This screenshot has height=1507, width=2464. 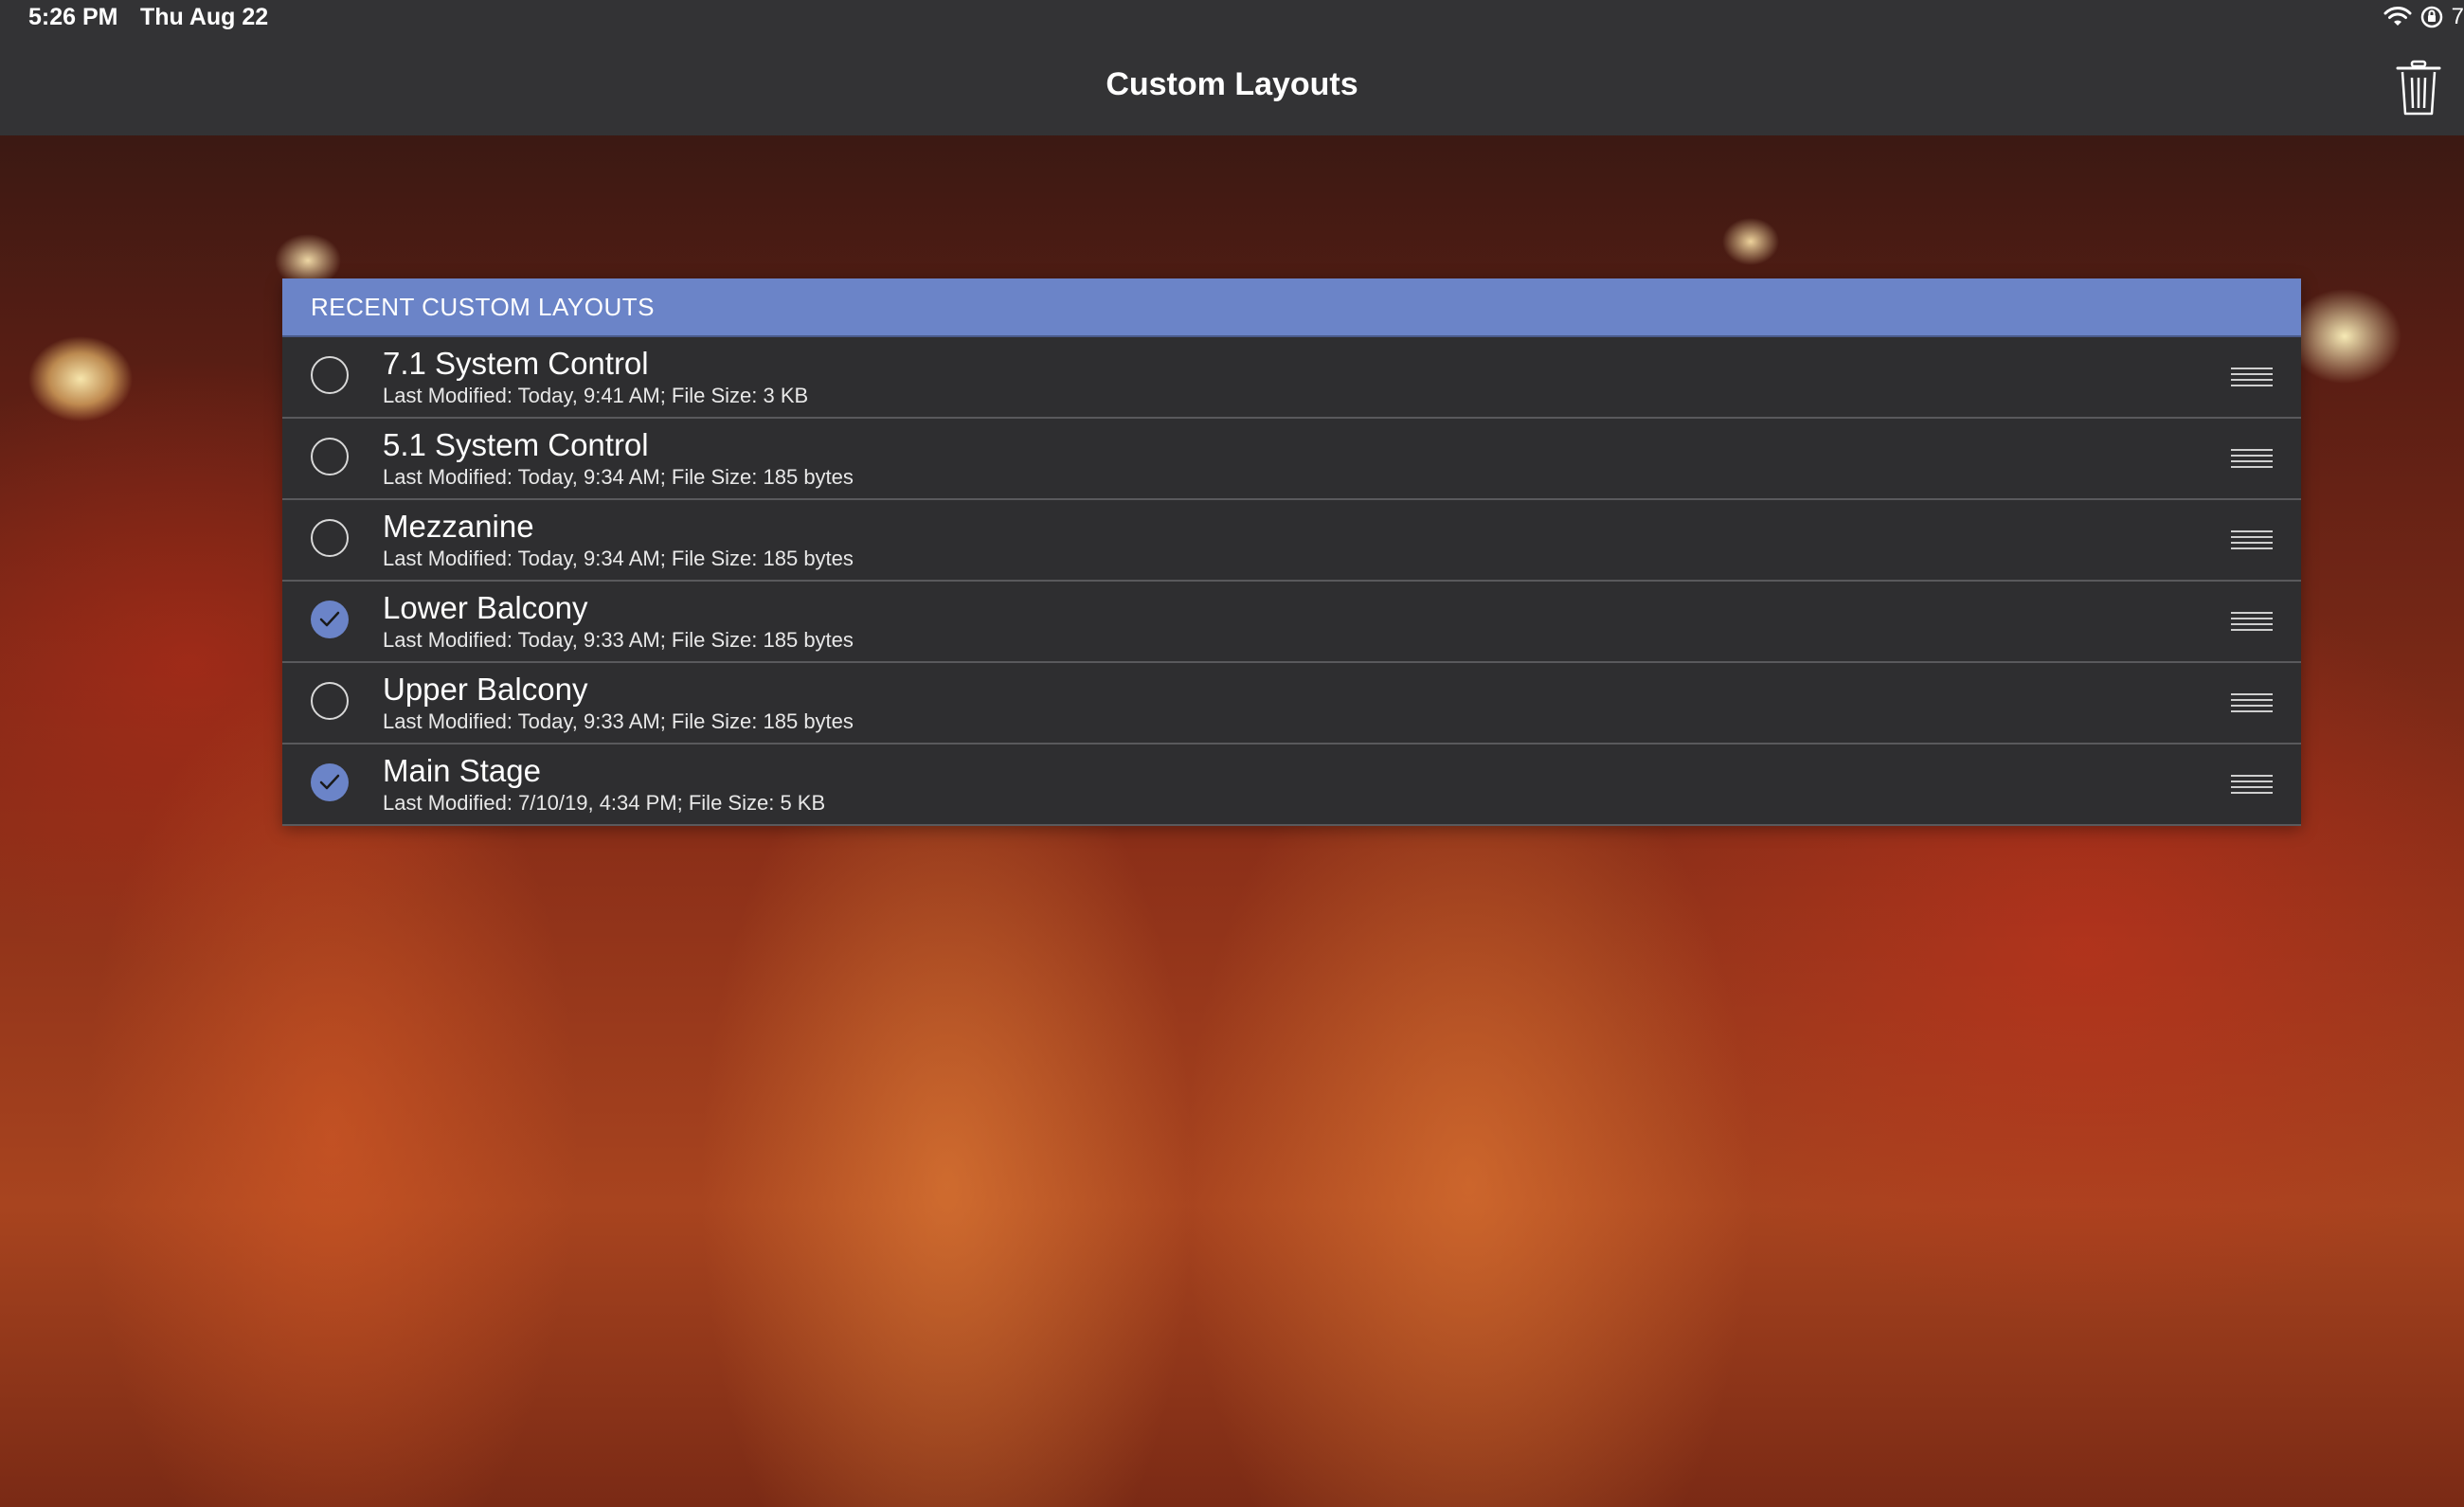 I want to click on navigation-bar: 5:26 PM Thu Aug 22 7 Custom Layouts, so click(x=1232, y=67).